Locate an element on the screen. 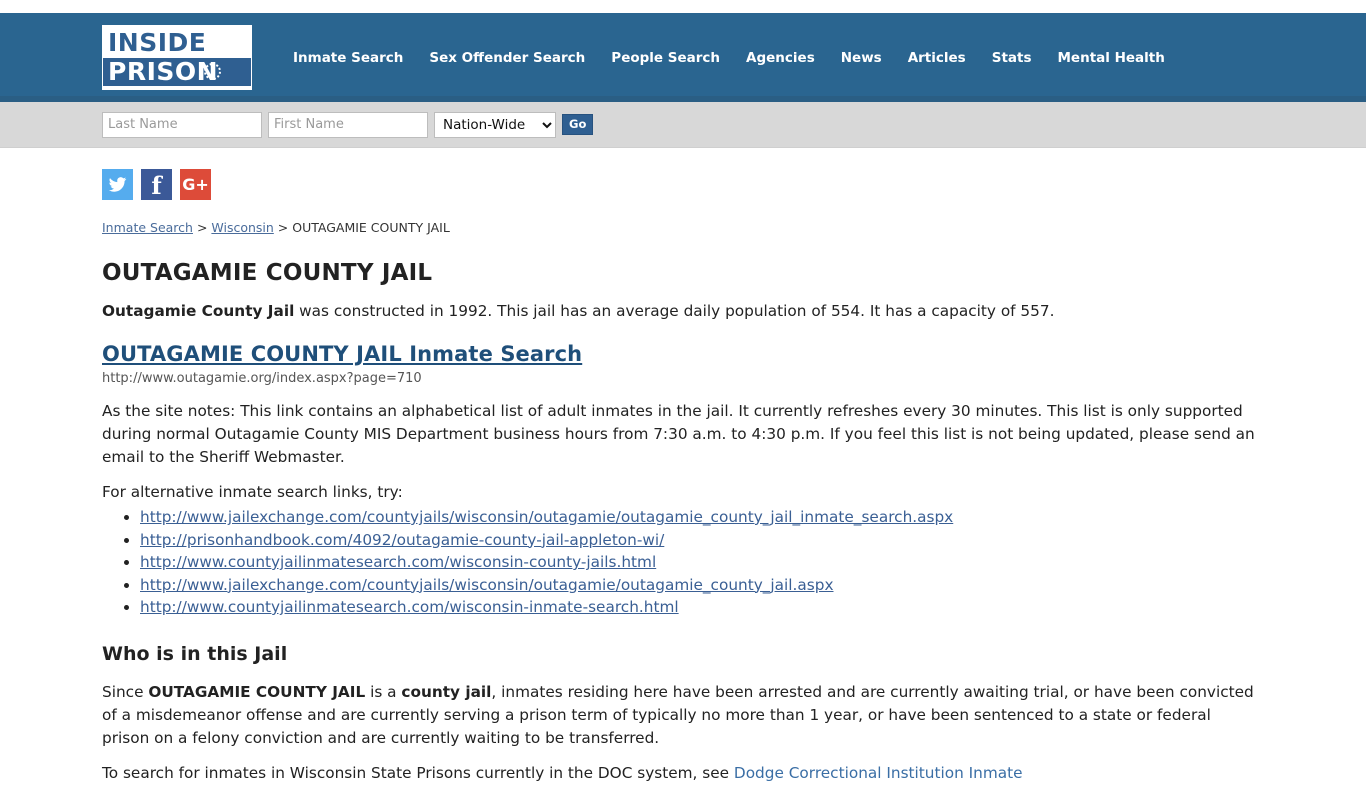 This screenshot has height=785, width=1366. nav-item-news: News is located at coordinates (861, 58).